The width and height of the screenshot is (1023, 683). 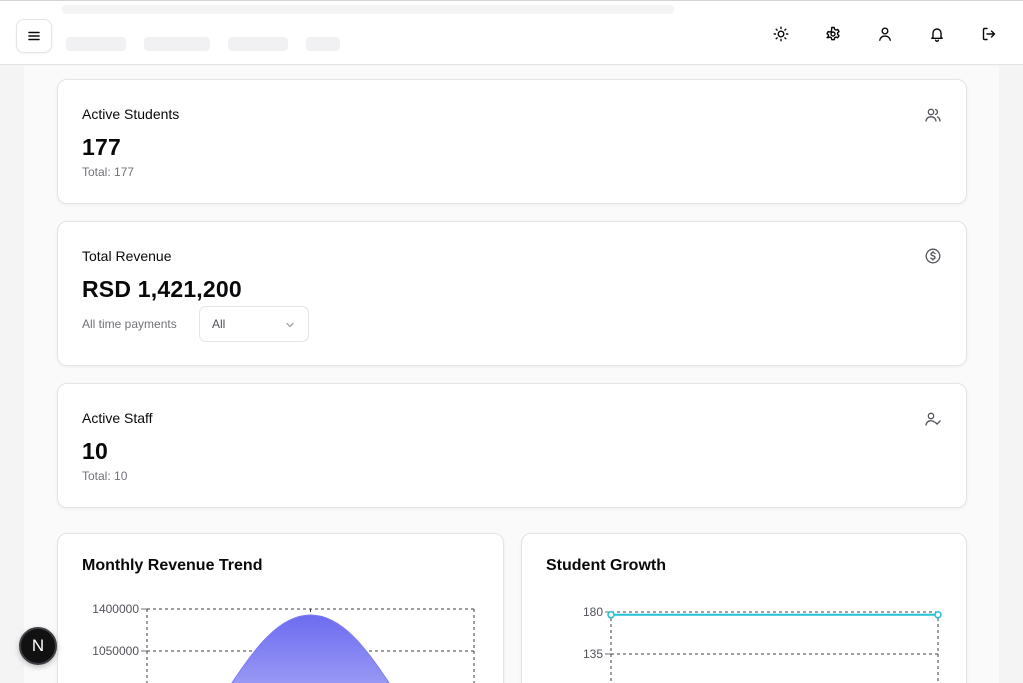 I want to click on ghost-header-line, so click(x=368, y=9).